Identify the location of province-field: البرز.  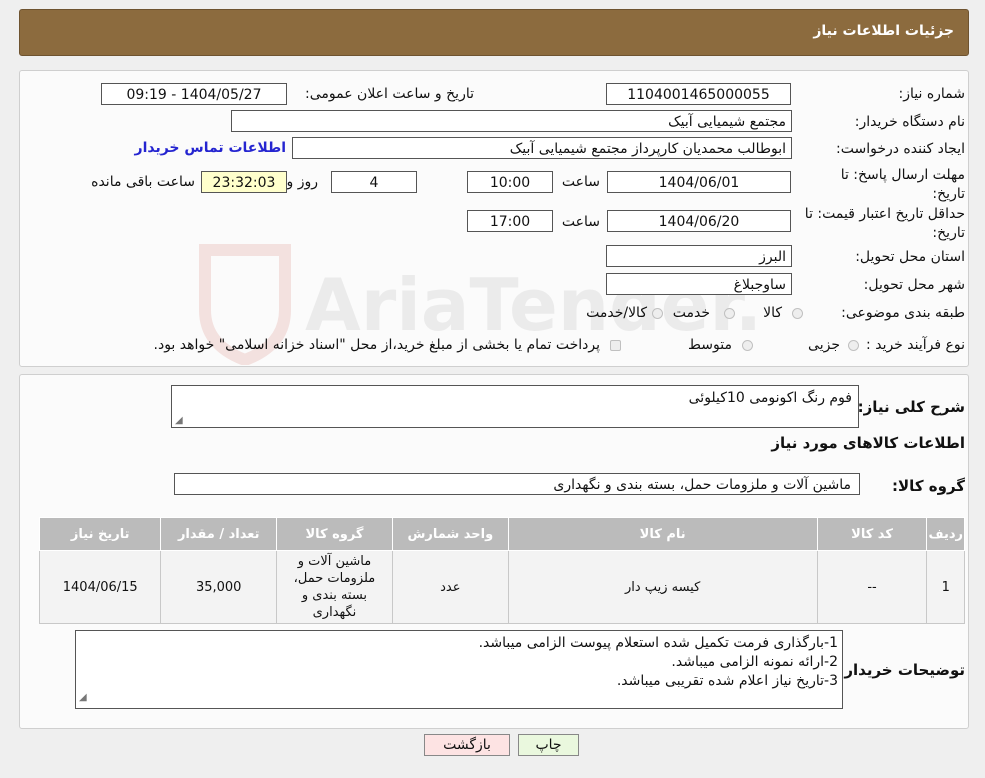
(699, 256).